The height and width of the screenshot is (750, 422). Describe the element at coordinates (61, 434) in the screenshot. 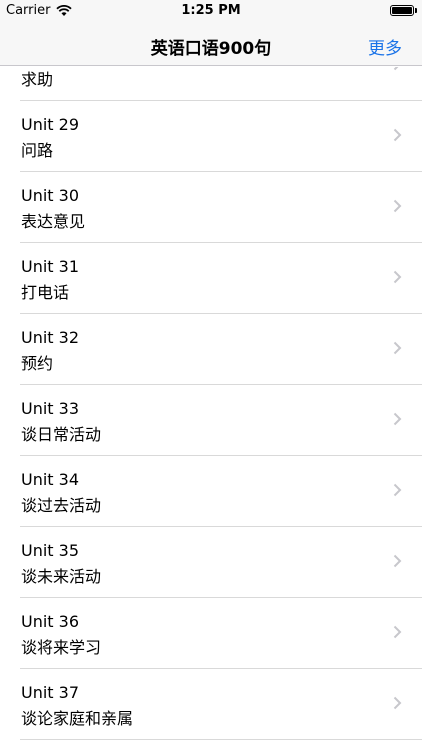

I see `unit-title: 谈日常活动` at that location.